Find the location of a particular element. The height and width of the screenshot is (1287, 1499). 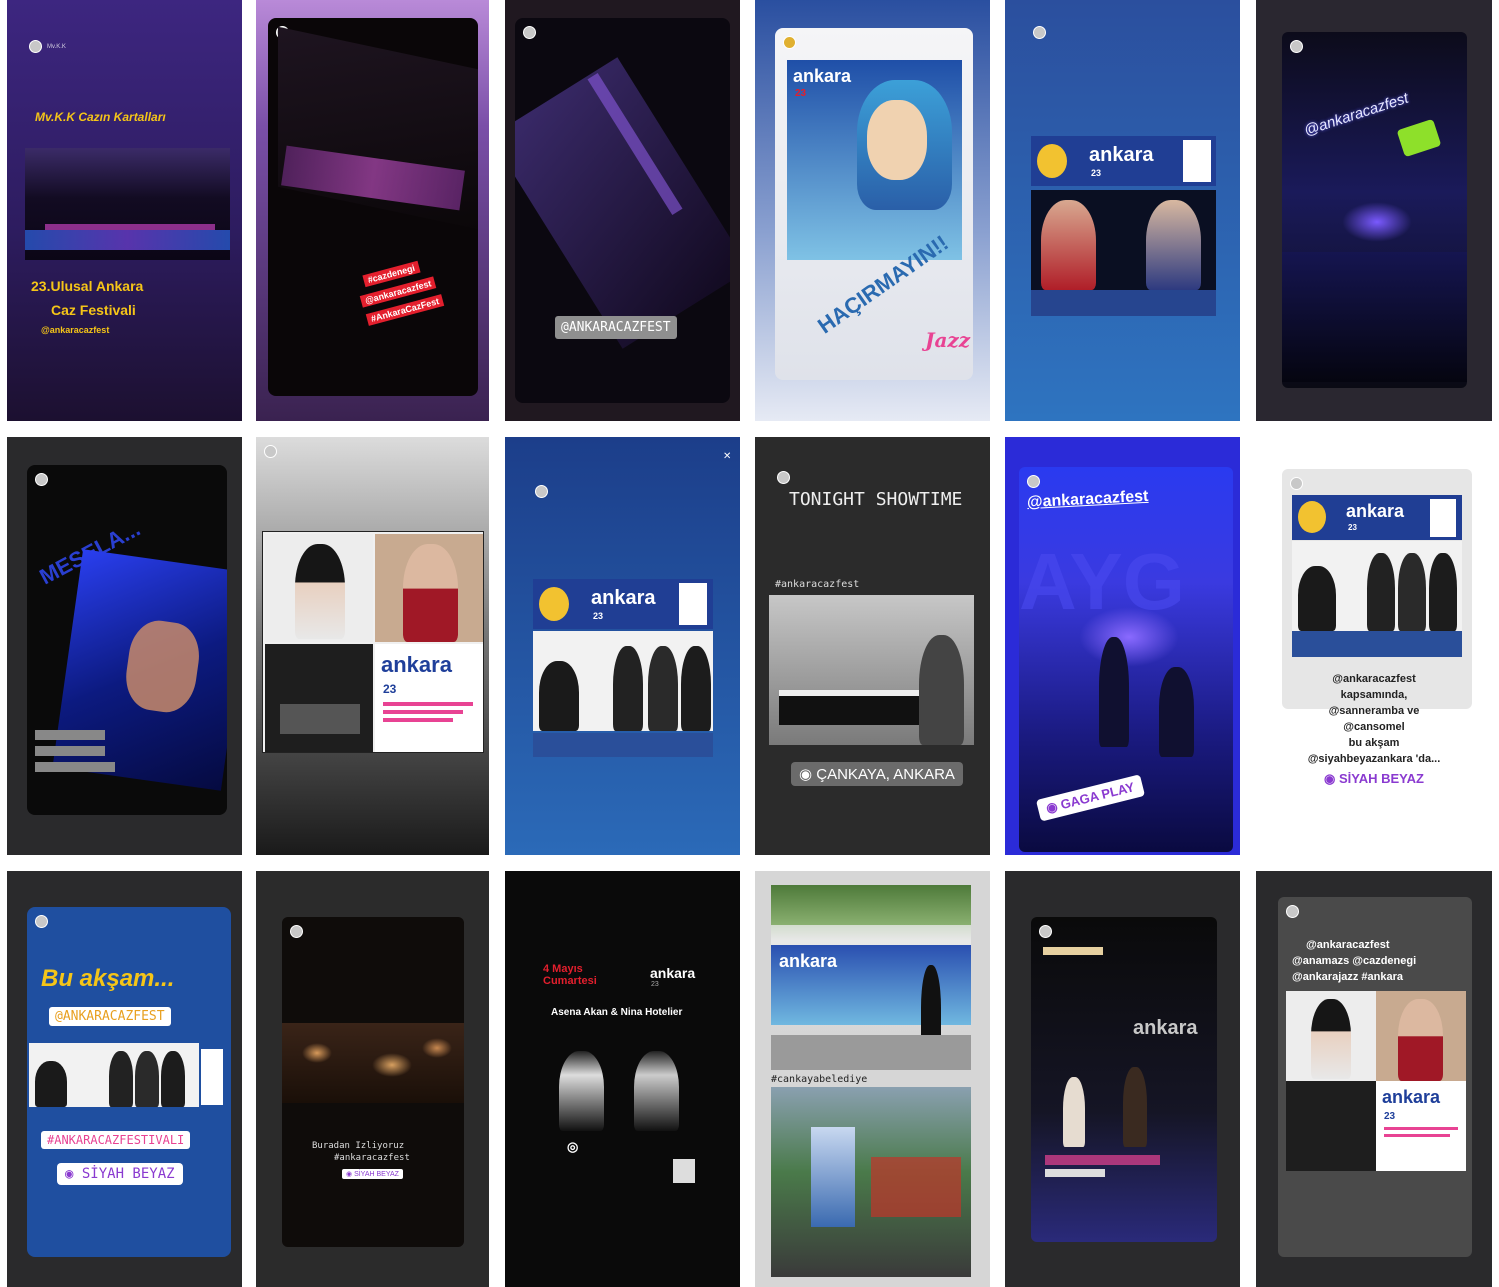

mention: @ANKARACAZFEST is located at coordinates (110, 1016).